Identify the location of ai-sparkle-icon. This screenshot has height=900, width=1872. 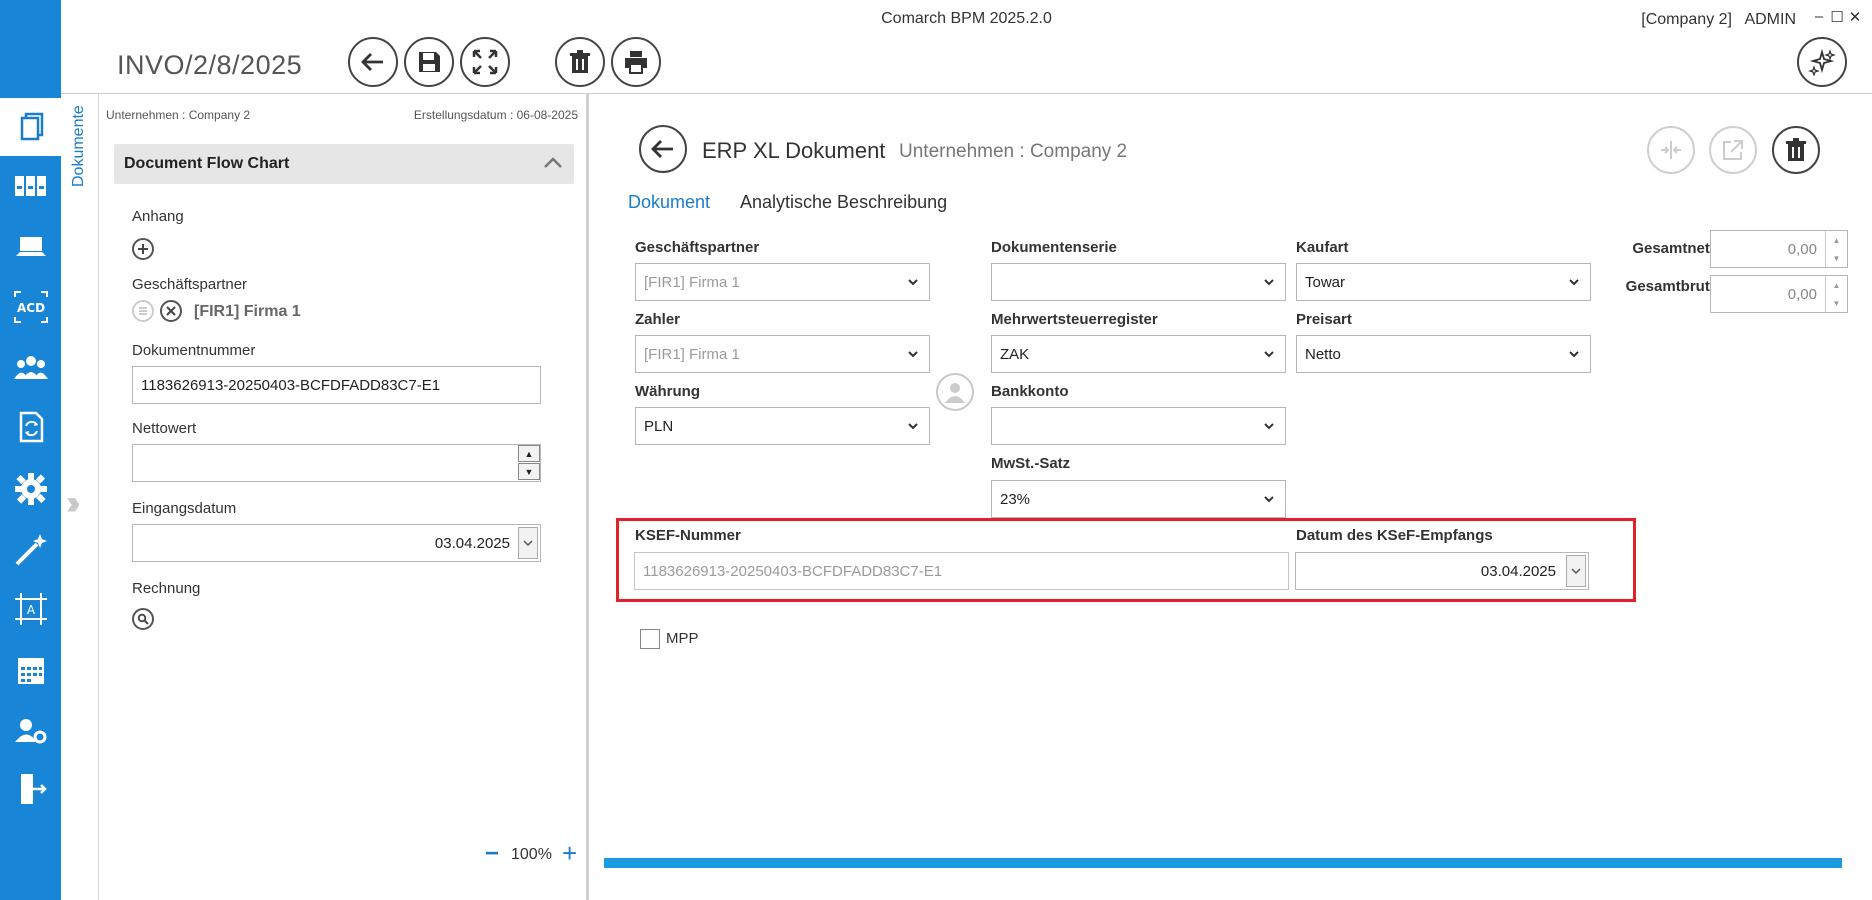
(1822, 62).